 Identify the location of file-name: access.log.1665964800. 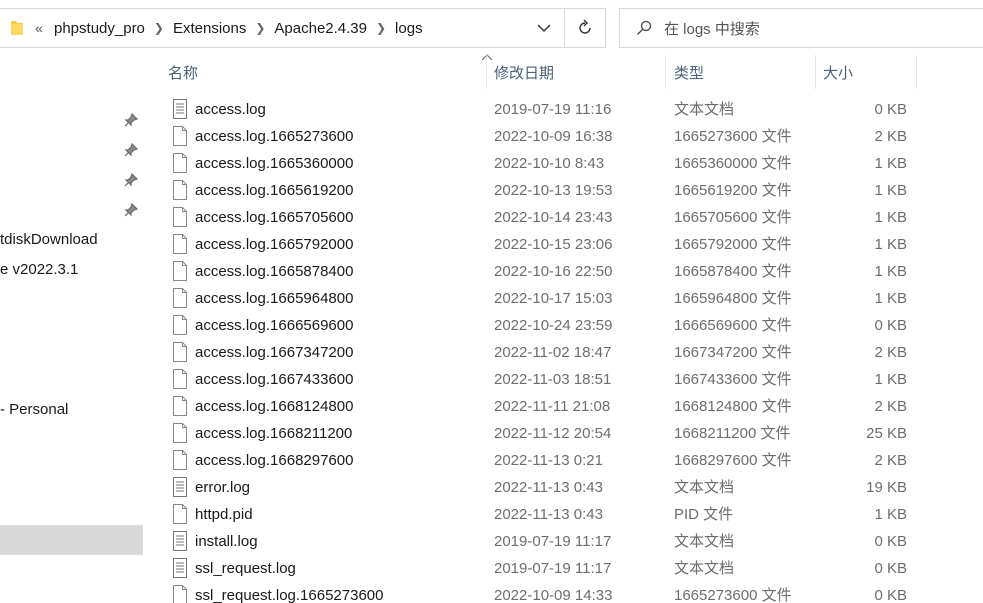
(274, 298).